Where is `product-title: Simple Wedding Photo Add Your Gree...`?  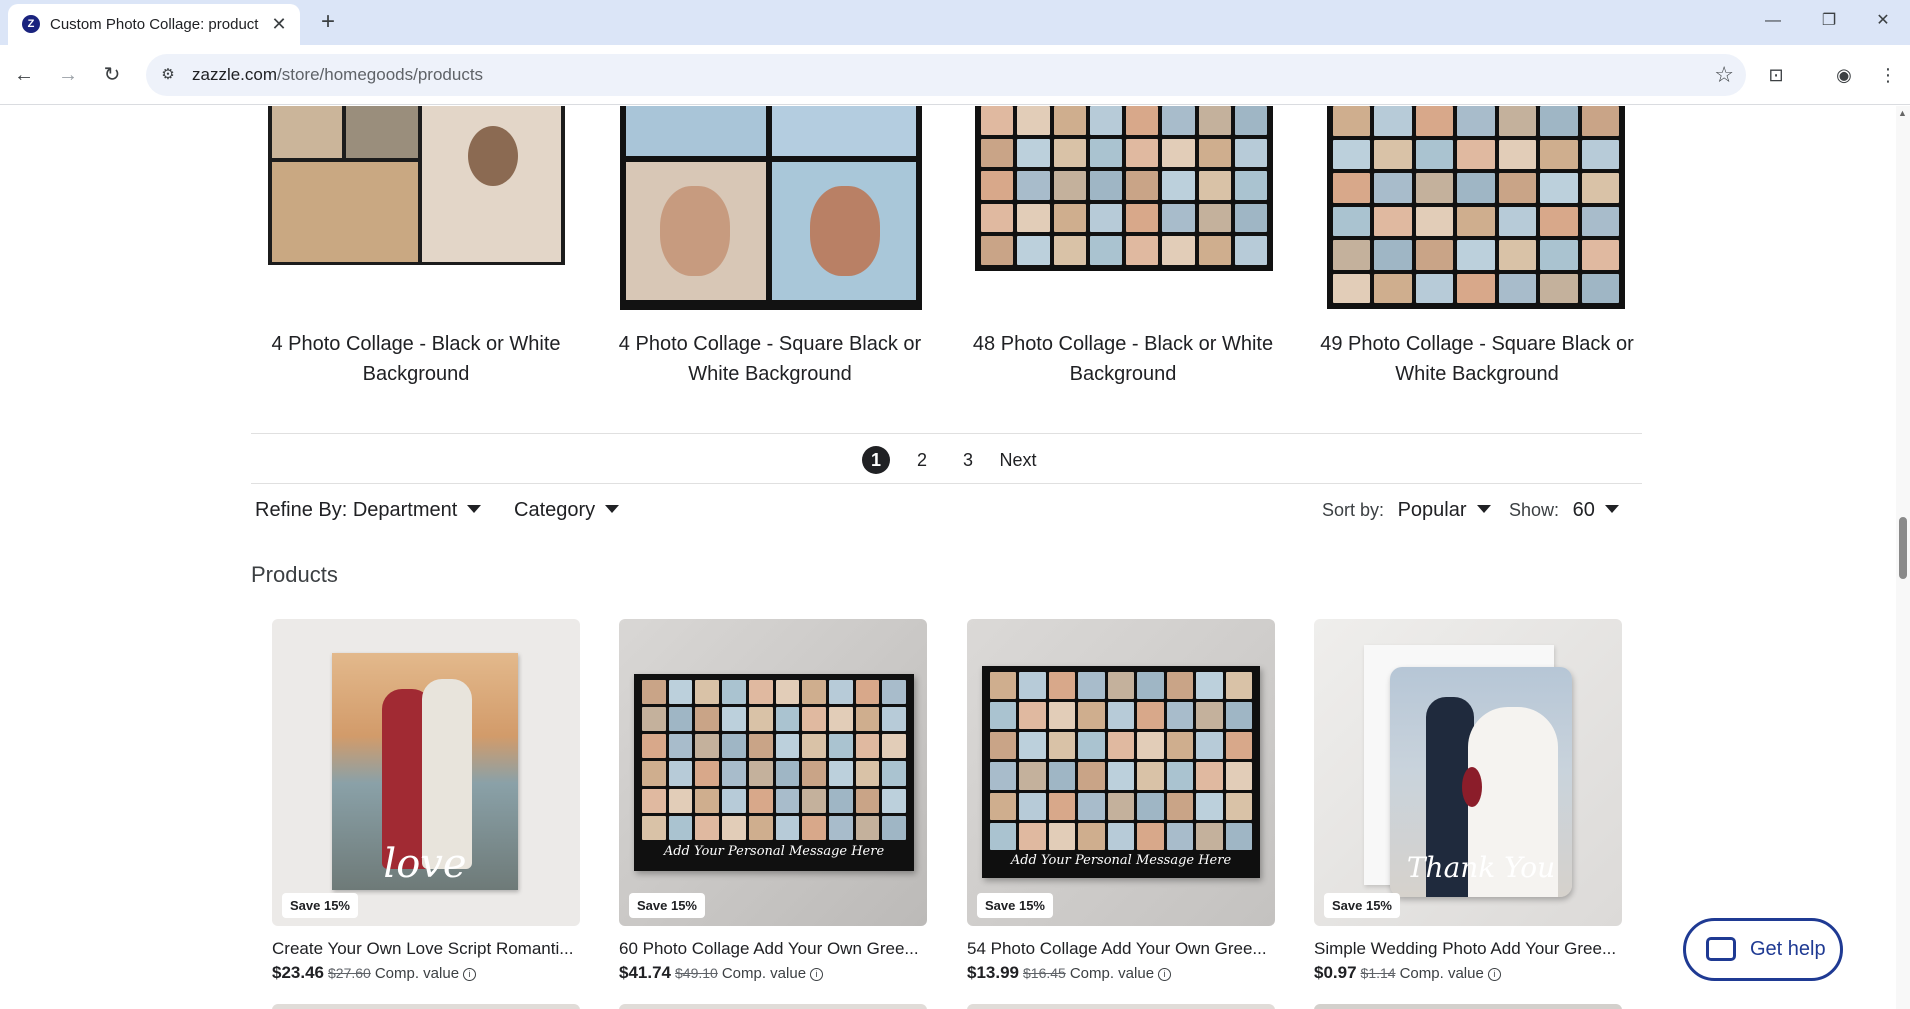 product-title: Simple Wedding Photo Add Your Gree... is located at coordinates (1468, 949).